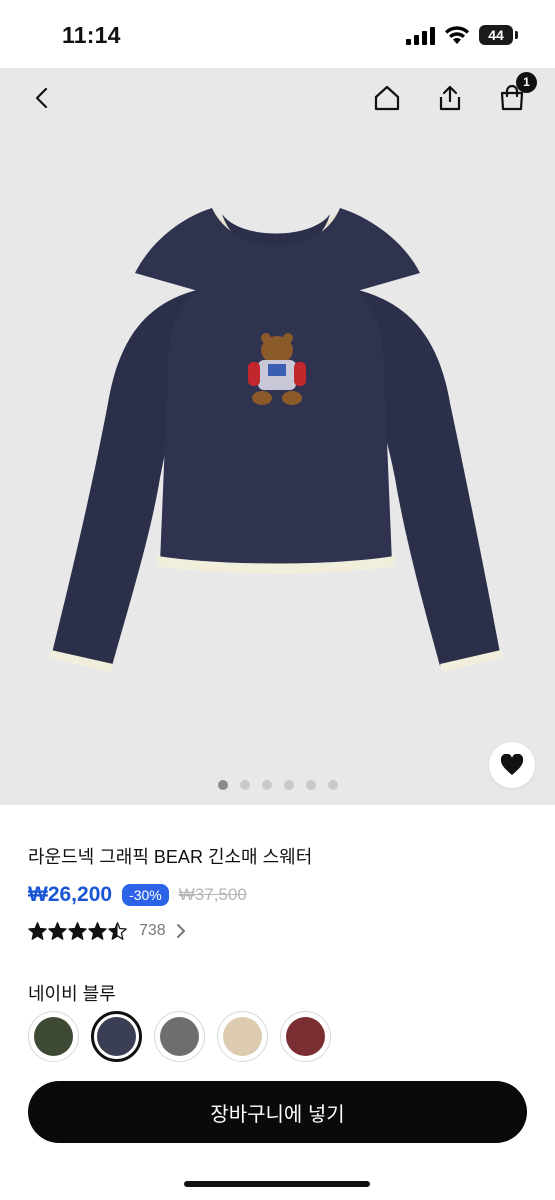  What do you see at coordinates (212, 894) in the screenshot?
I see `original-price: ₩37,500` at bounding box center [212, 894].